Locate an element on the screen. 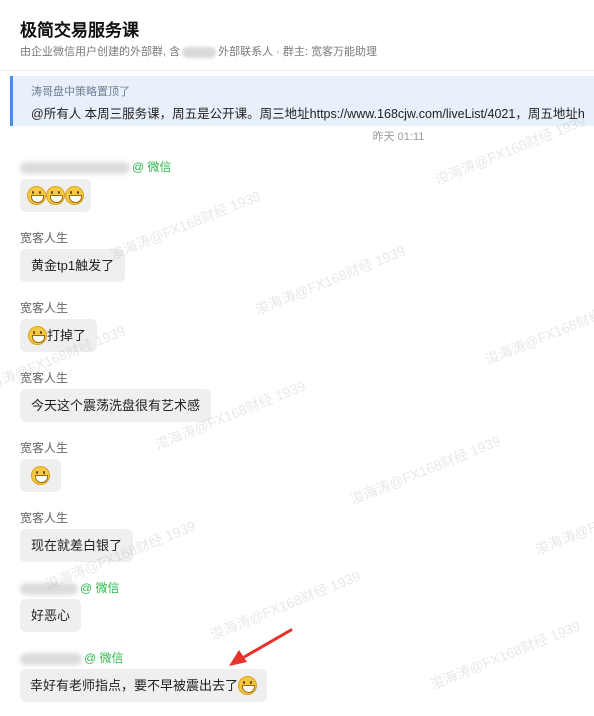 The image size is (594, 716). laugh-cry-emoji-icon is located at coordinates (248, 686).